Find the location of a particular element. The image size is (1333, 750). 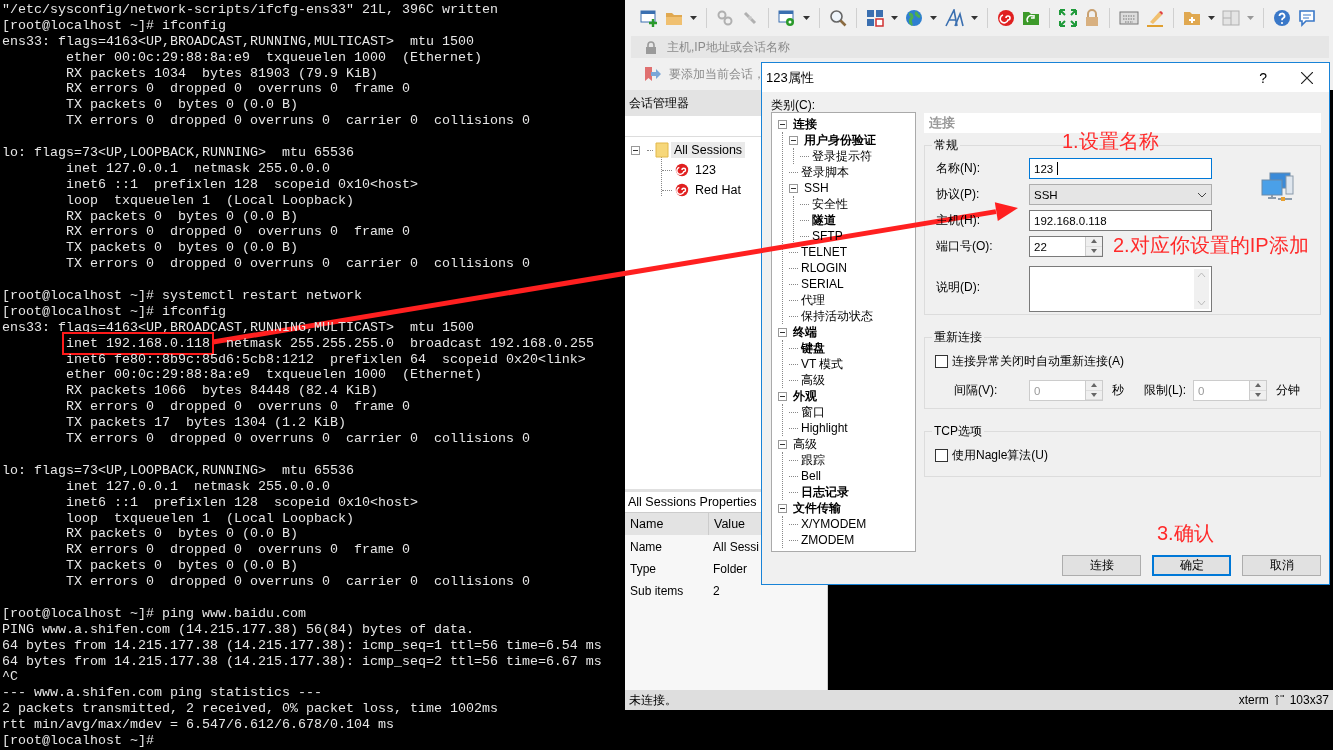

help-icon is located at coordinates (1282, 18).